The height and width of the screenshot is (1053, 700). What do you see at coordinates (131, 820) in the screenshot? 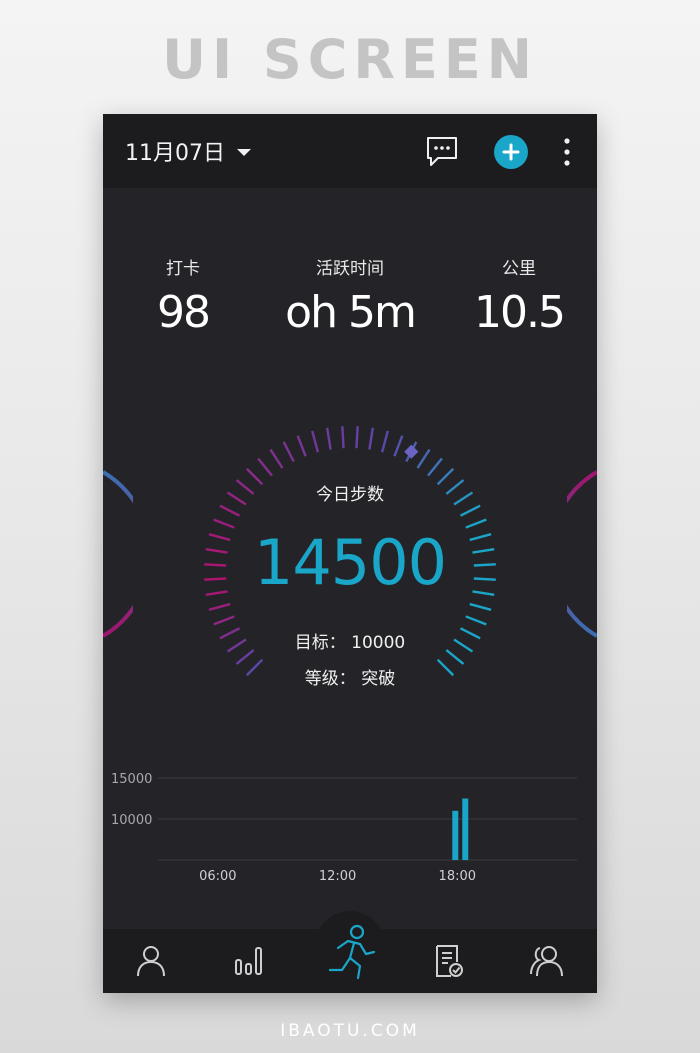
I see `y-tick-label: 10000` at bounding box center [131, 820].